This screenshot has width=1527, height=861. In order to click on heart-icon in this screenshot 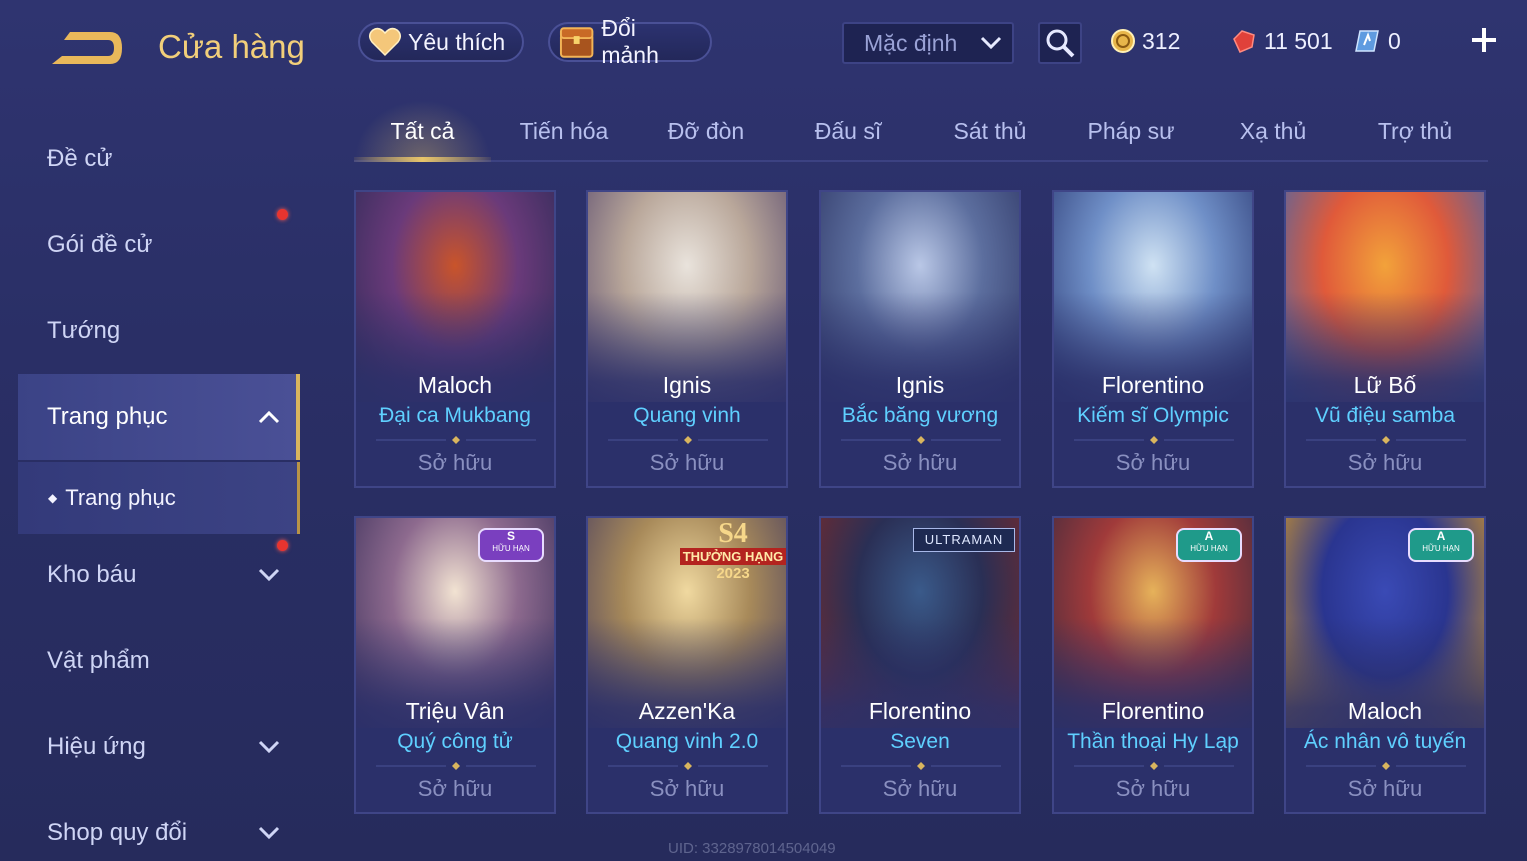, I will do `click(385, 42)`.